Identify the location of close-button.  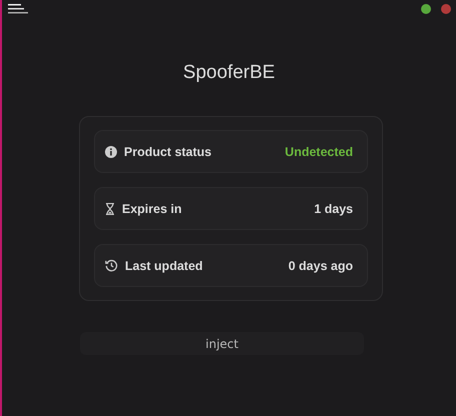
(446, 9).